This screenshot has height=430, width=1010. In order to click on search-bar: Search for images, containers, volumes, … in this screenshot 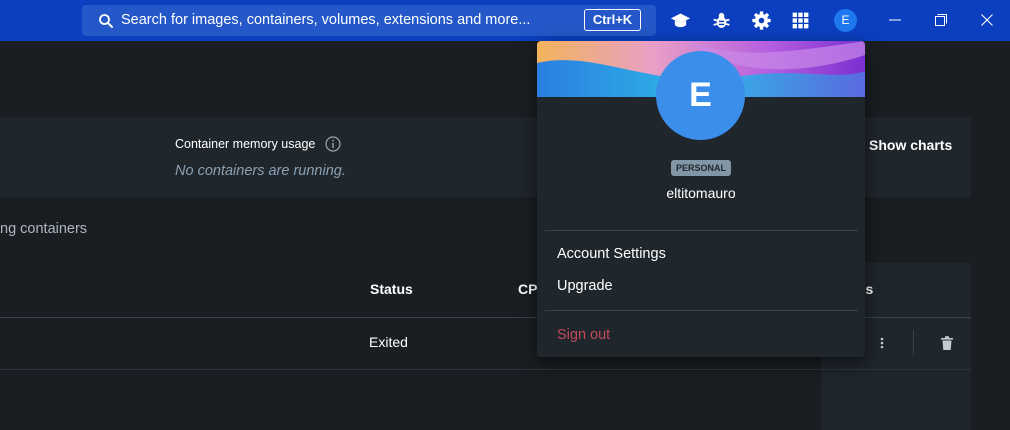, I will do `click(369, 20)`.